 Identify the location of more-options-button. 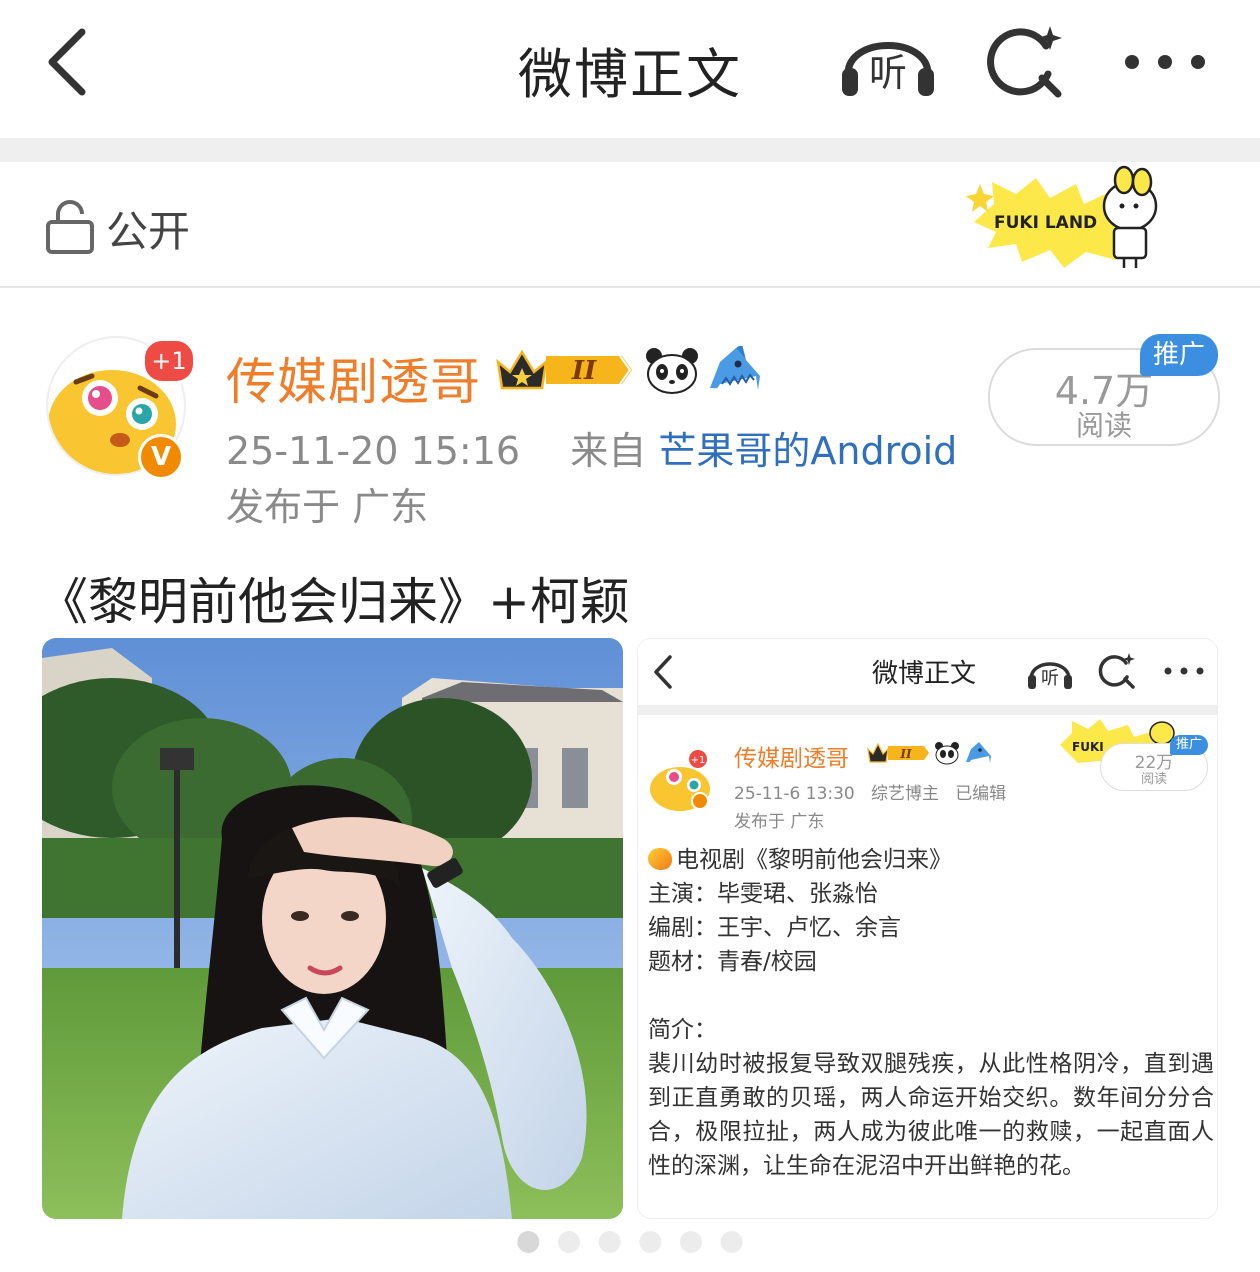
(1165, 62).